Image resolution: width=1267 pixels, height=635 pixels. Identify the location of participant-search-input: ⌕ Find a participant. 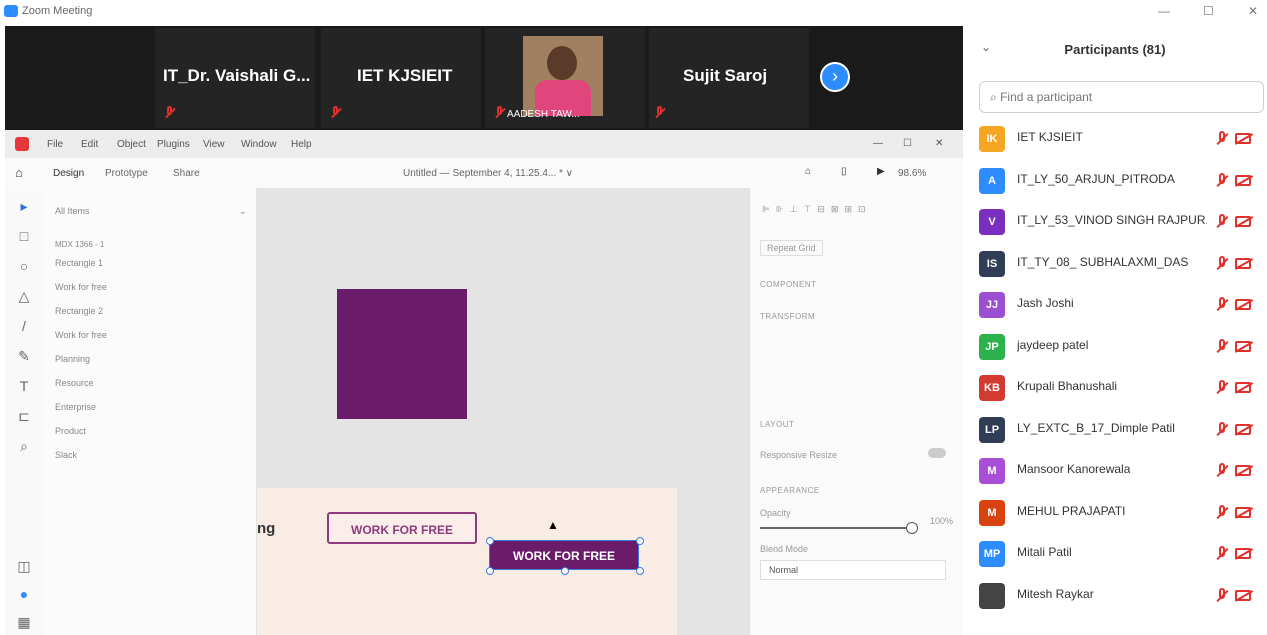
(1121, 97).